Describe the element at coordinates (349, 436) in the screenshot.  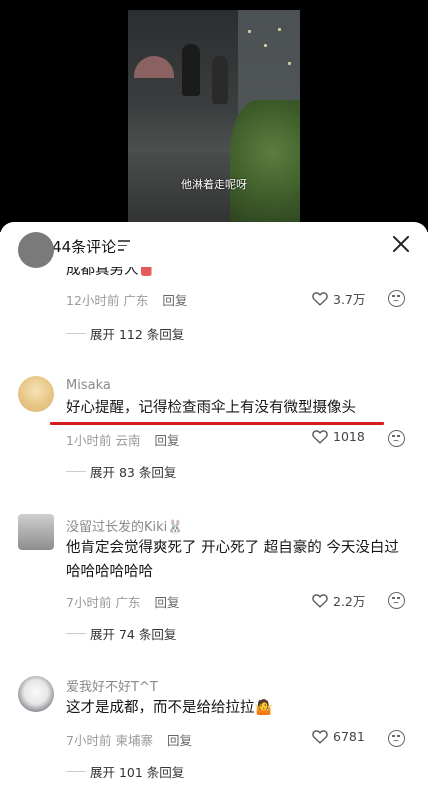
I see `like-count: 1018` at that location.